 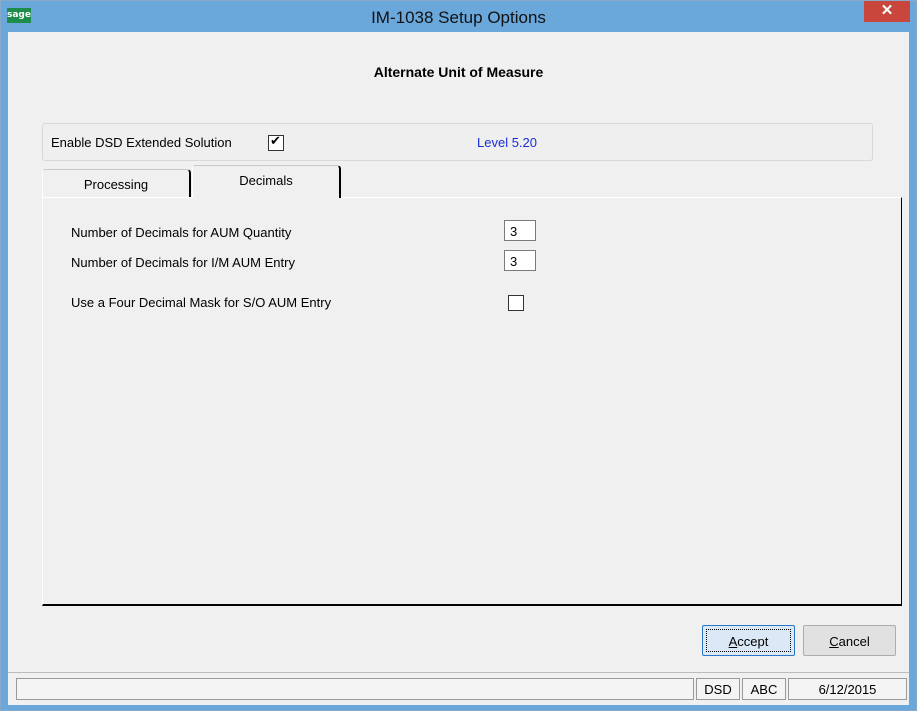 I want to click on window-title: IM-1038 Setup Options, so click(x=458, y=17).